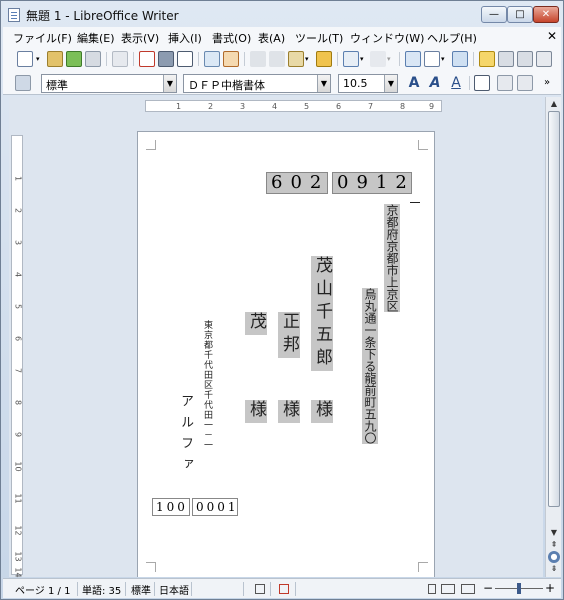 The width and height of the screenshot is (564, 600). I want to click on single-page-view-icon, so click(432, 589).